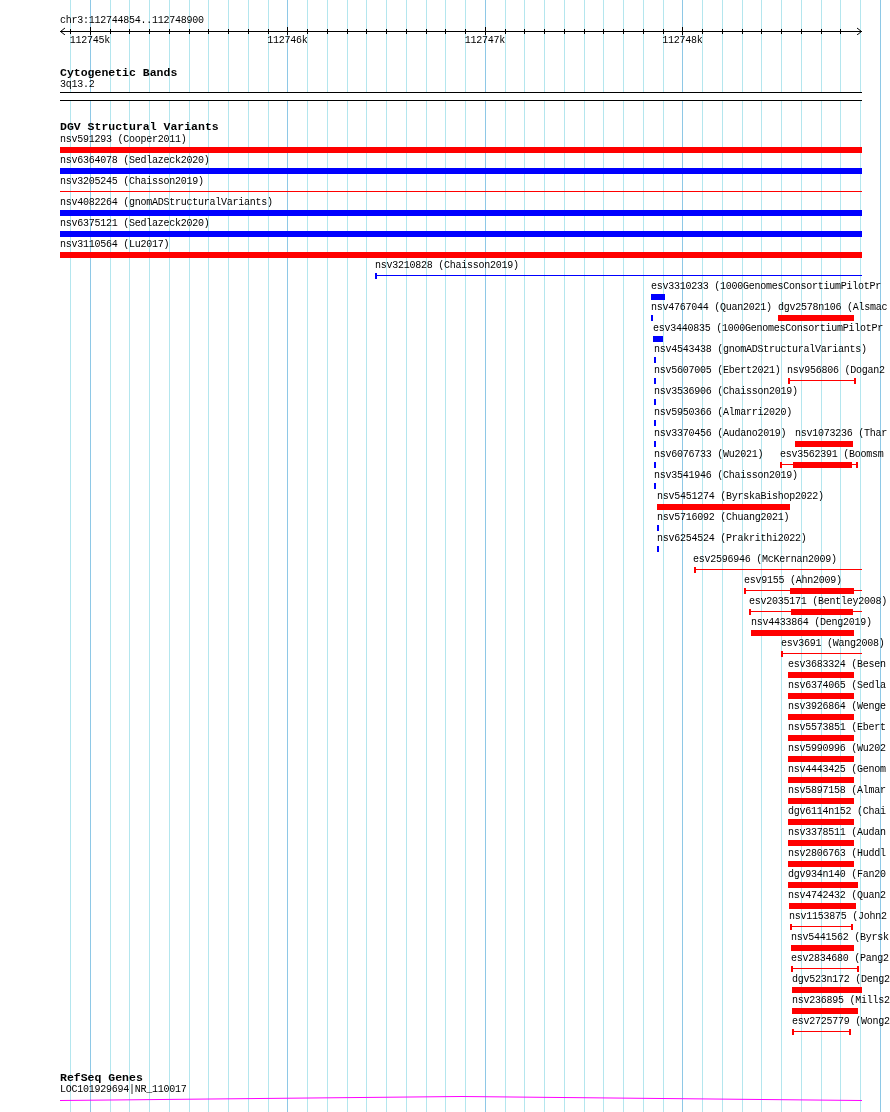 The image size is (890, 1112). What do you see at coordinates (132, 182) in the screenshot?
I see `variant-label: nsv3205245 (Chaisson2019)` at bounding box center [132, 182].